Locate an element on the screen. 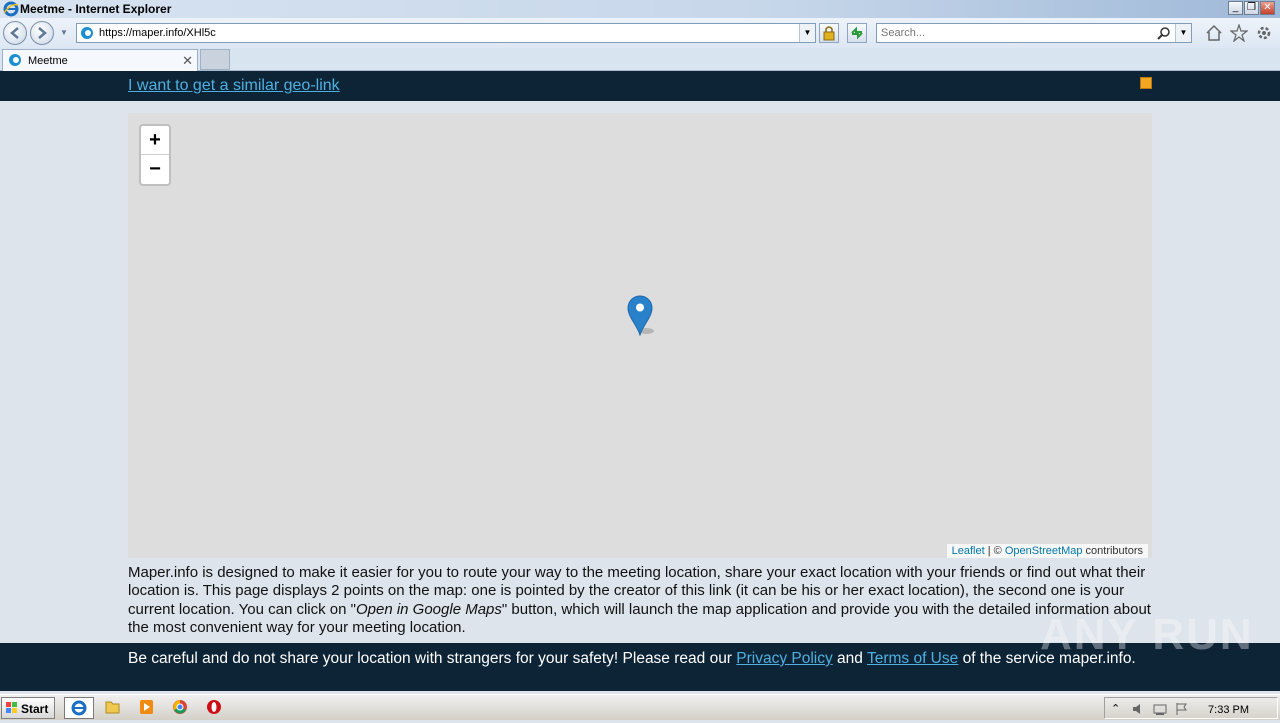  folder-icon is located at coordinates (112, 707).